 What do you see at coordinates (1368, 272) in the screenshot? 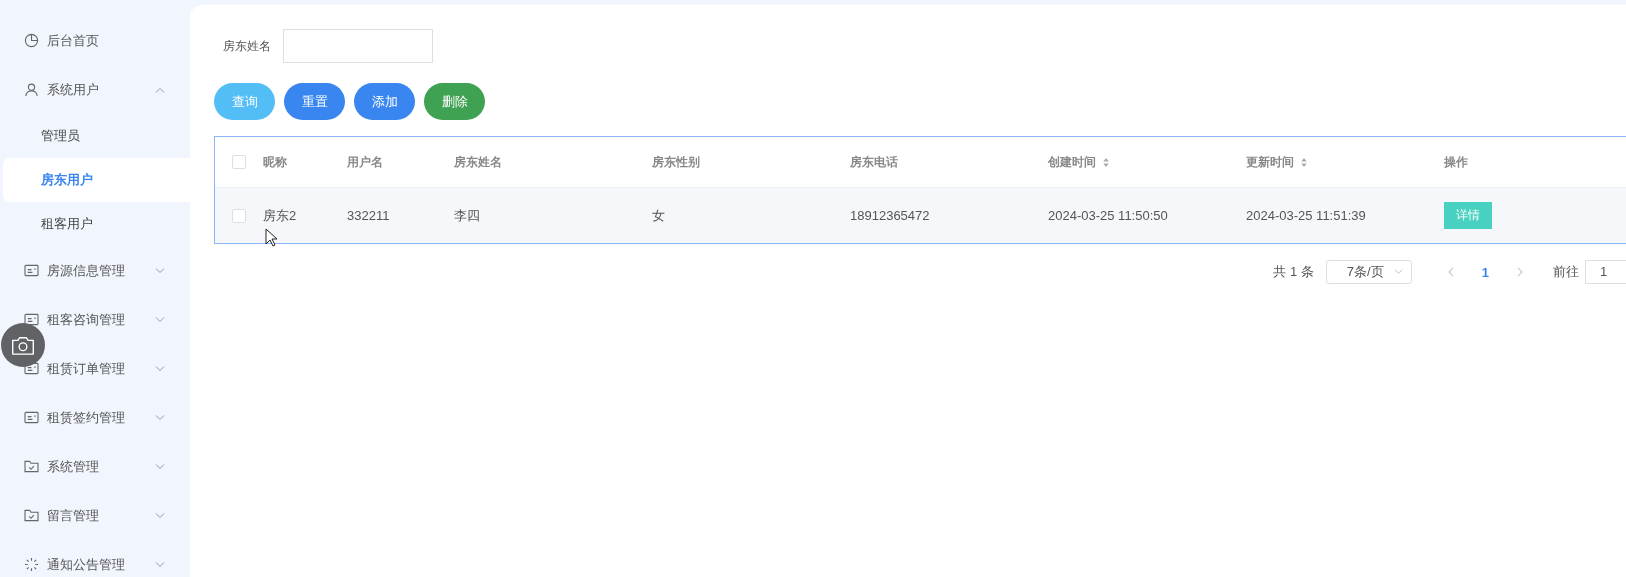
I see `page-size-select: 7条/页` at bounding box center [1368, 272].